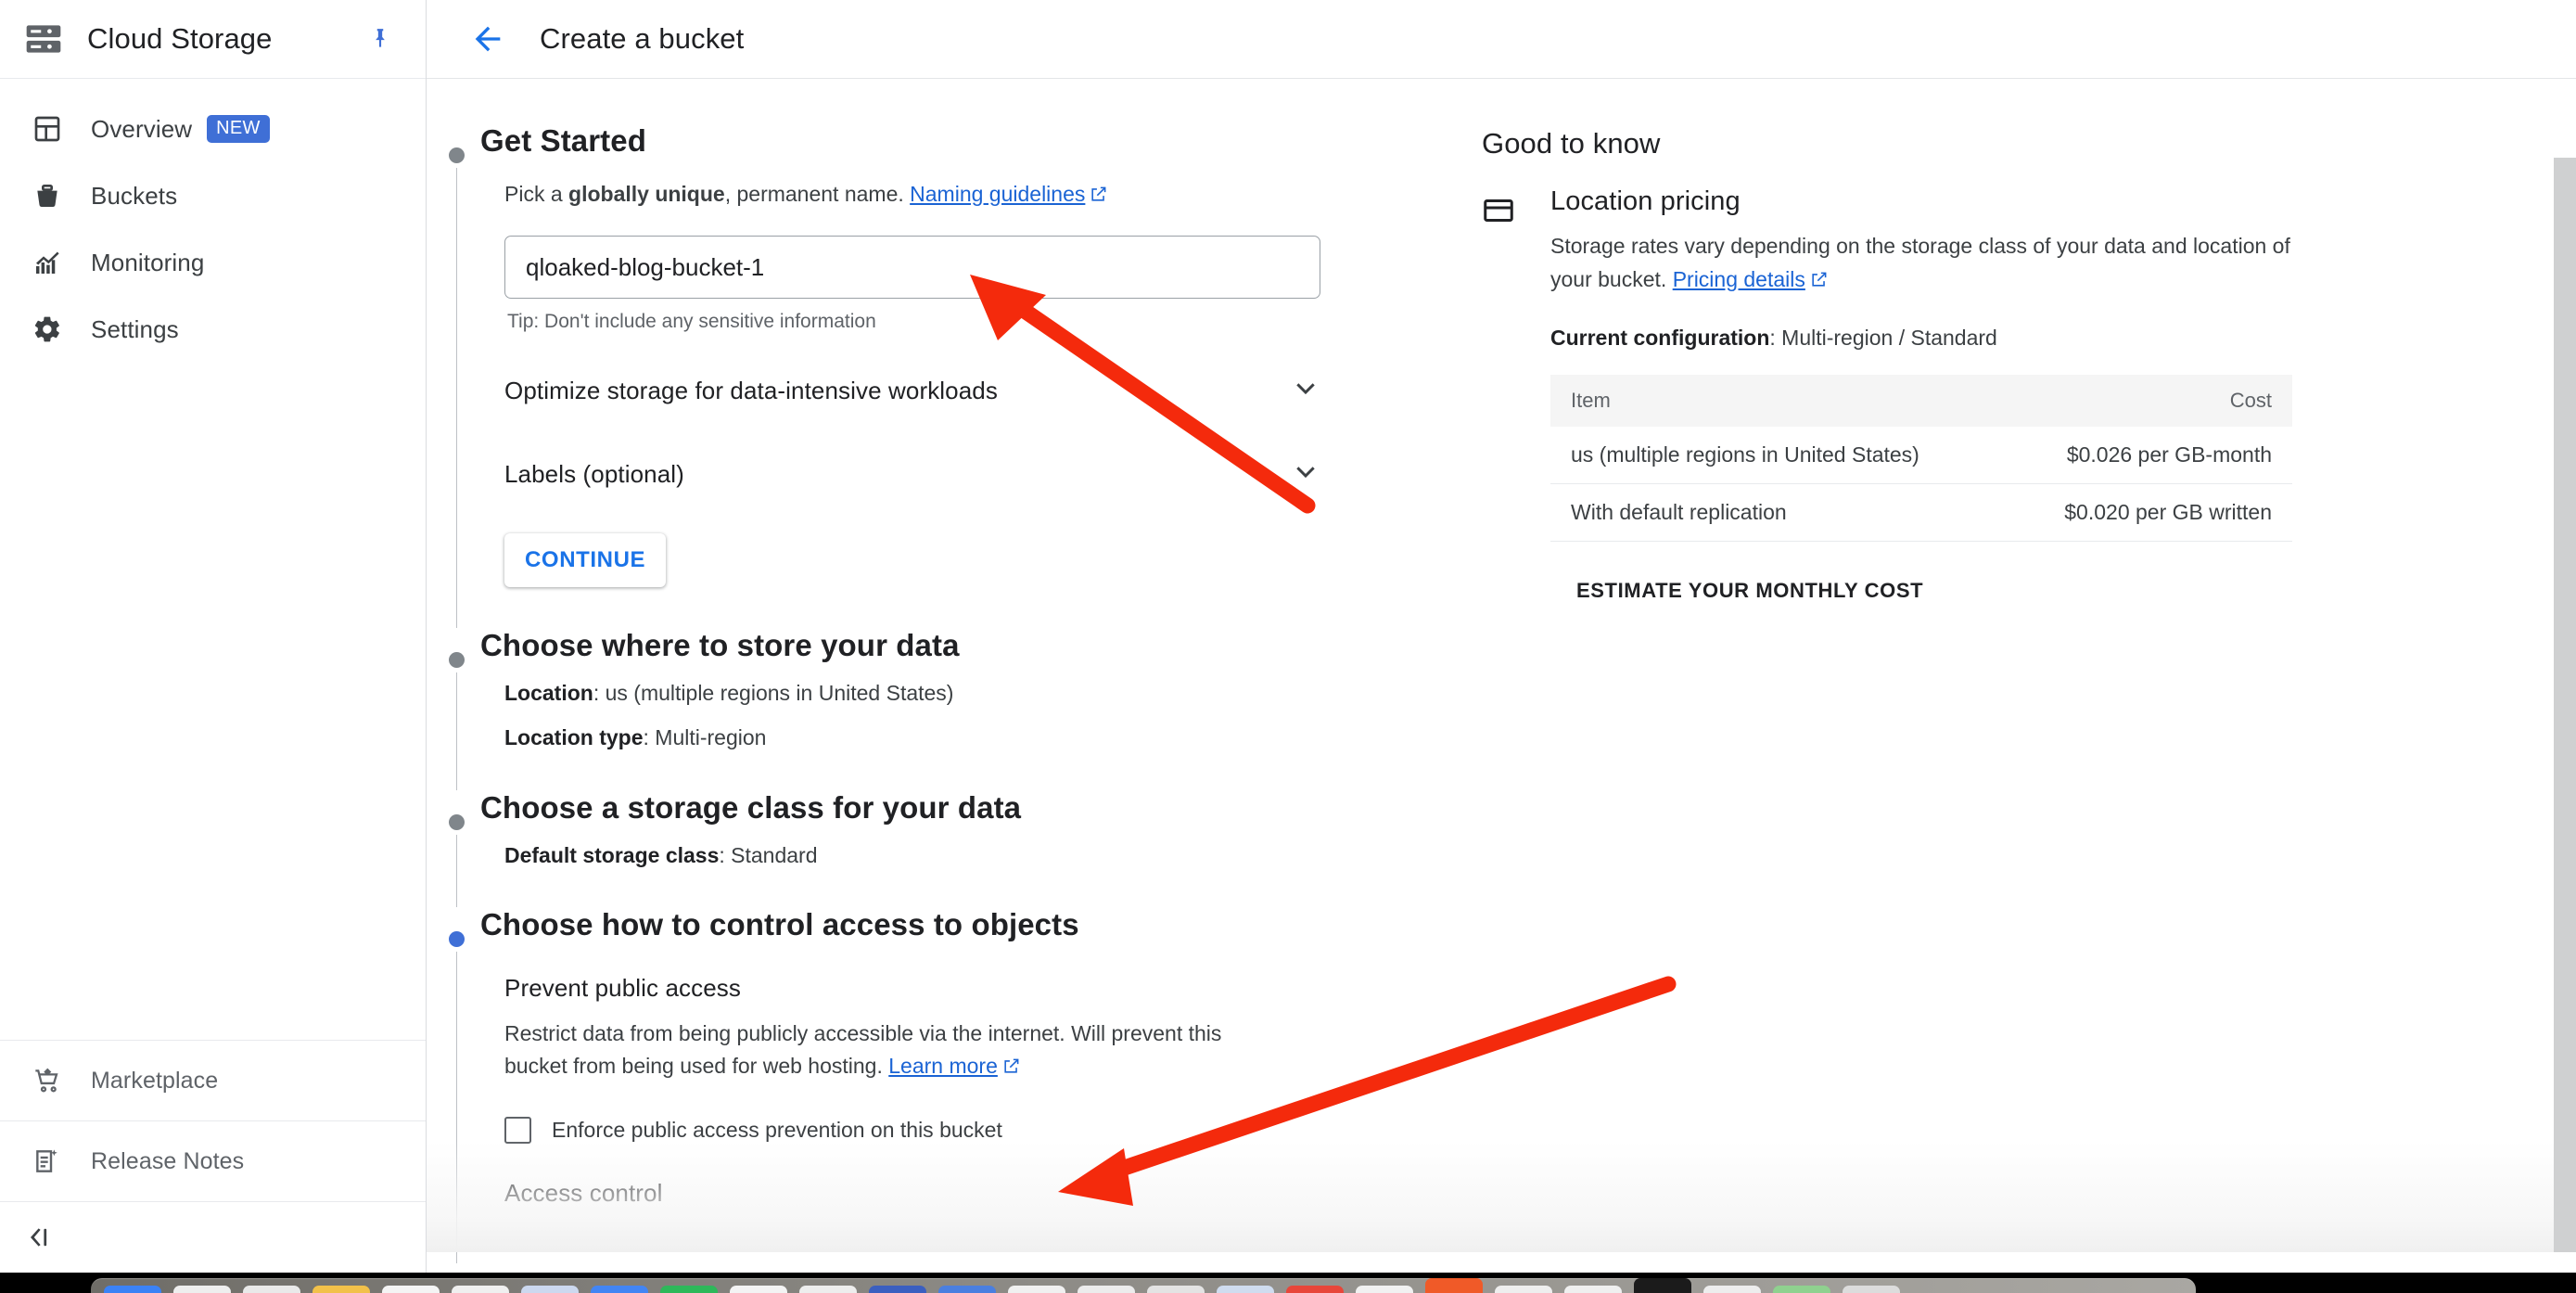  Describe the element at coordinates (134, 195) in the screenshot. I see `sidebar-item-label: Buckets` at that location.